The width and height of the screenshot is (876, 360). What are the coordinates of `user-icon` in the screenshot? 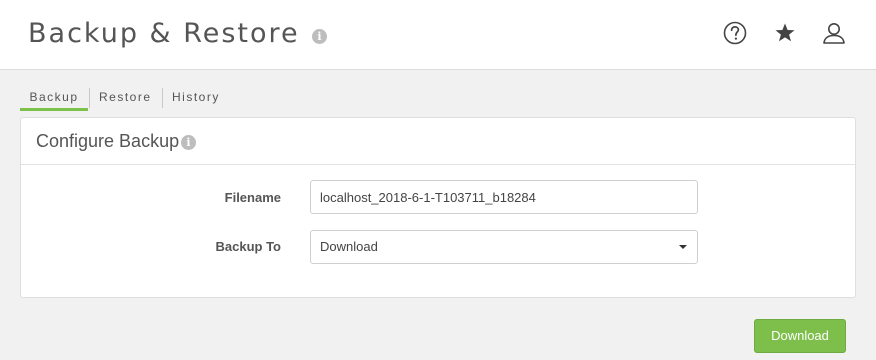 It's located at (834, 33).